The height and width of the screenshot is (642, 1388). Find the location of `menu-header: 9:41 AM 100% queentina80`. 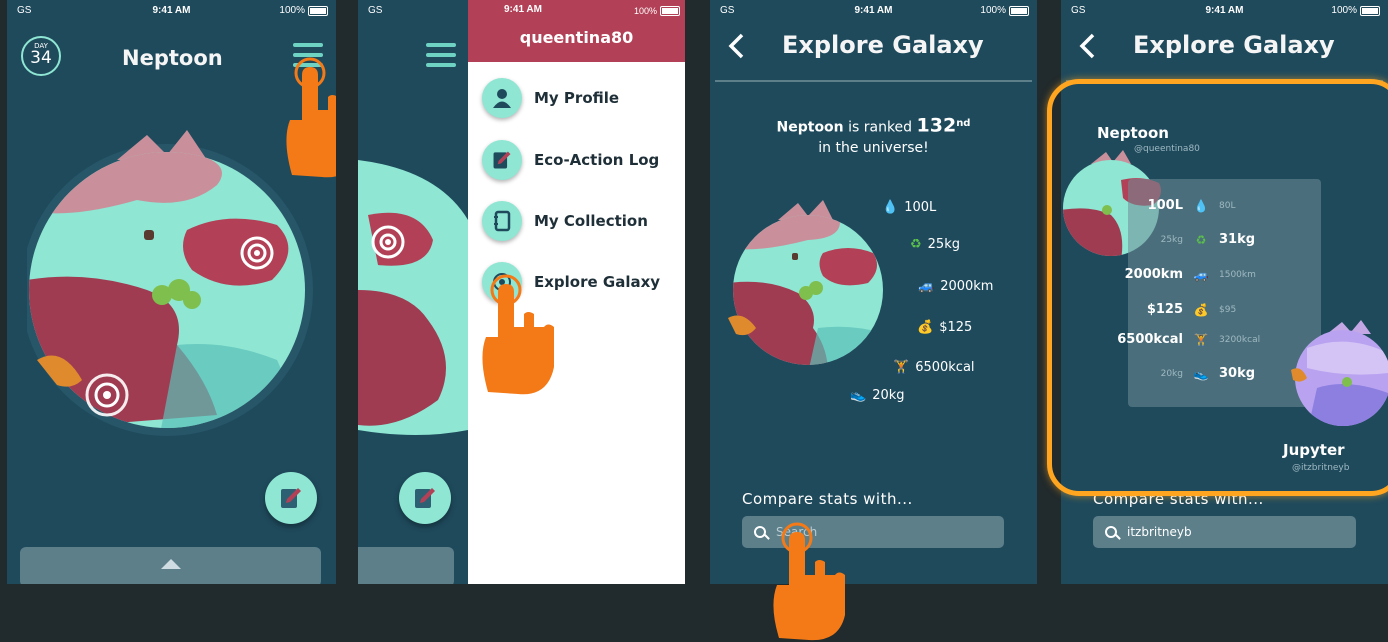

menu-header: 9:41 AM 100% queentina80 is located at coordinates (576, 31).